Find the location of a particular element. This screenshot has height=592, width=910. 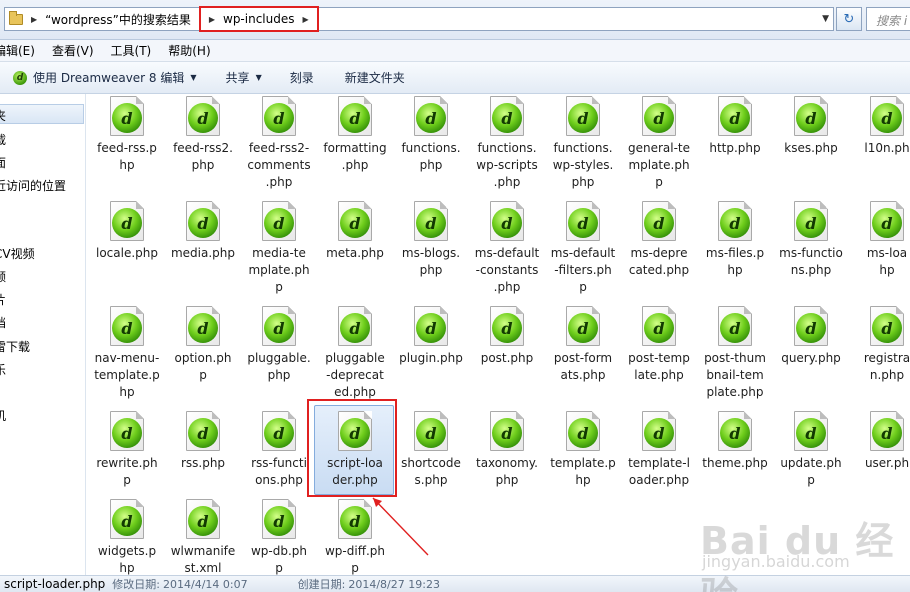

baidu-watermark: Bai du 经验 jingyan.baidu.com is located at coordinates (800, 551).